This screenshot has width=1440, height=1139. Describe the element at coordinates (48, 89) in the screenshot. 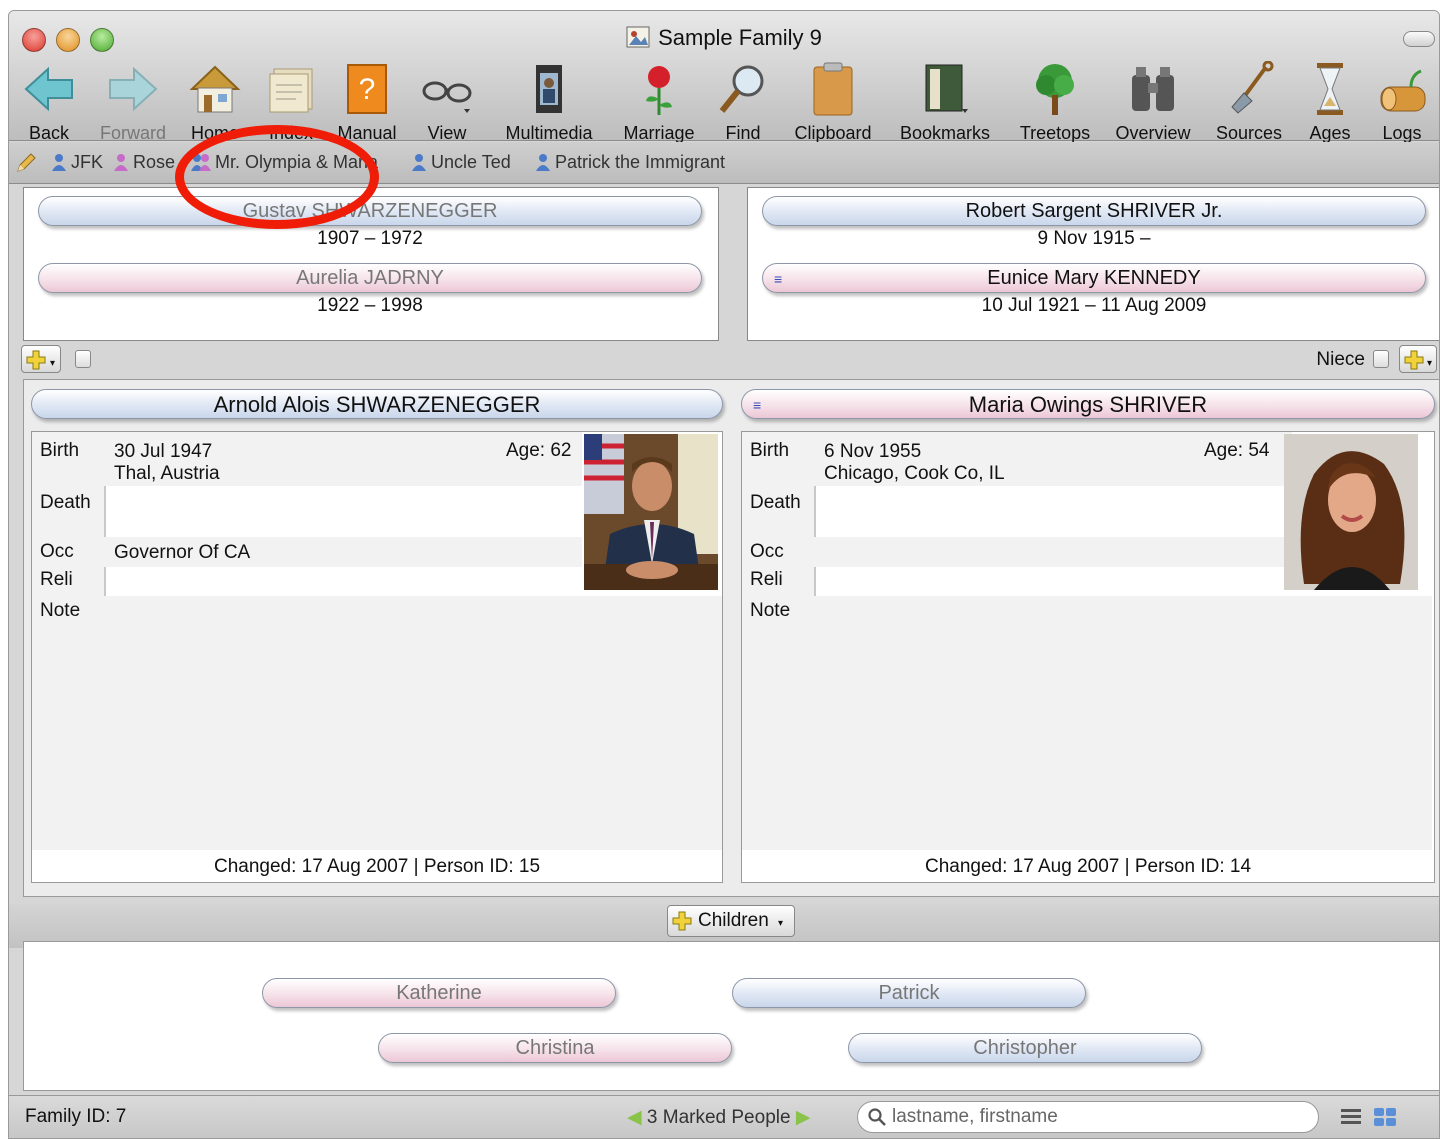

I see `back-arrow-icon` at that location.